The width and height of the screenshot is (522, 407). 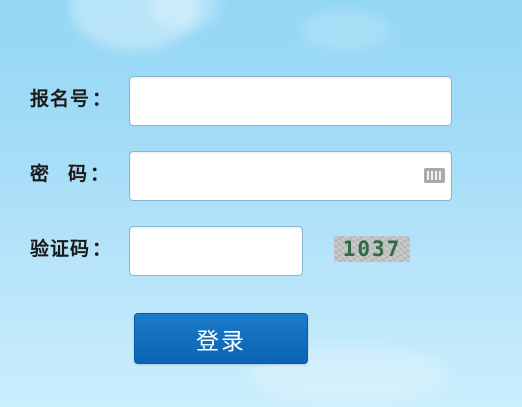 What do you see at coordinates (216, 251) in the screenshot?
I see `captcha-input` at bounding box center [216, 251].